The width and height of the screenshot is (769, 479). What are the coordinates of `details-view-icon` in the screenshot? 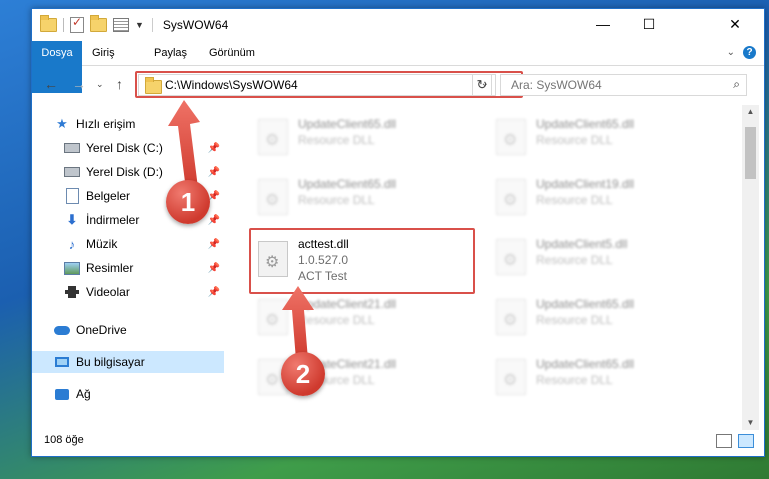 It's located at (724, 441).